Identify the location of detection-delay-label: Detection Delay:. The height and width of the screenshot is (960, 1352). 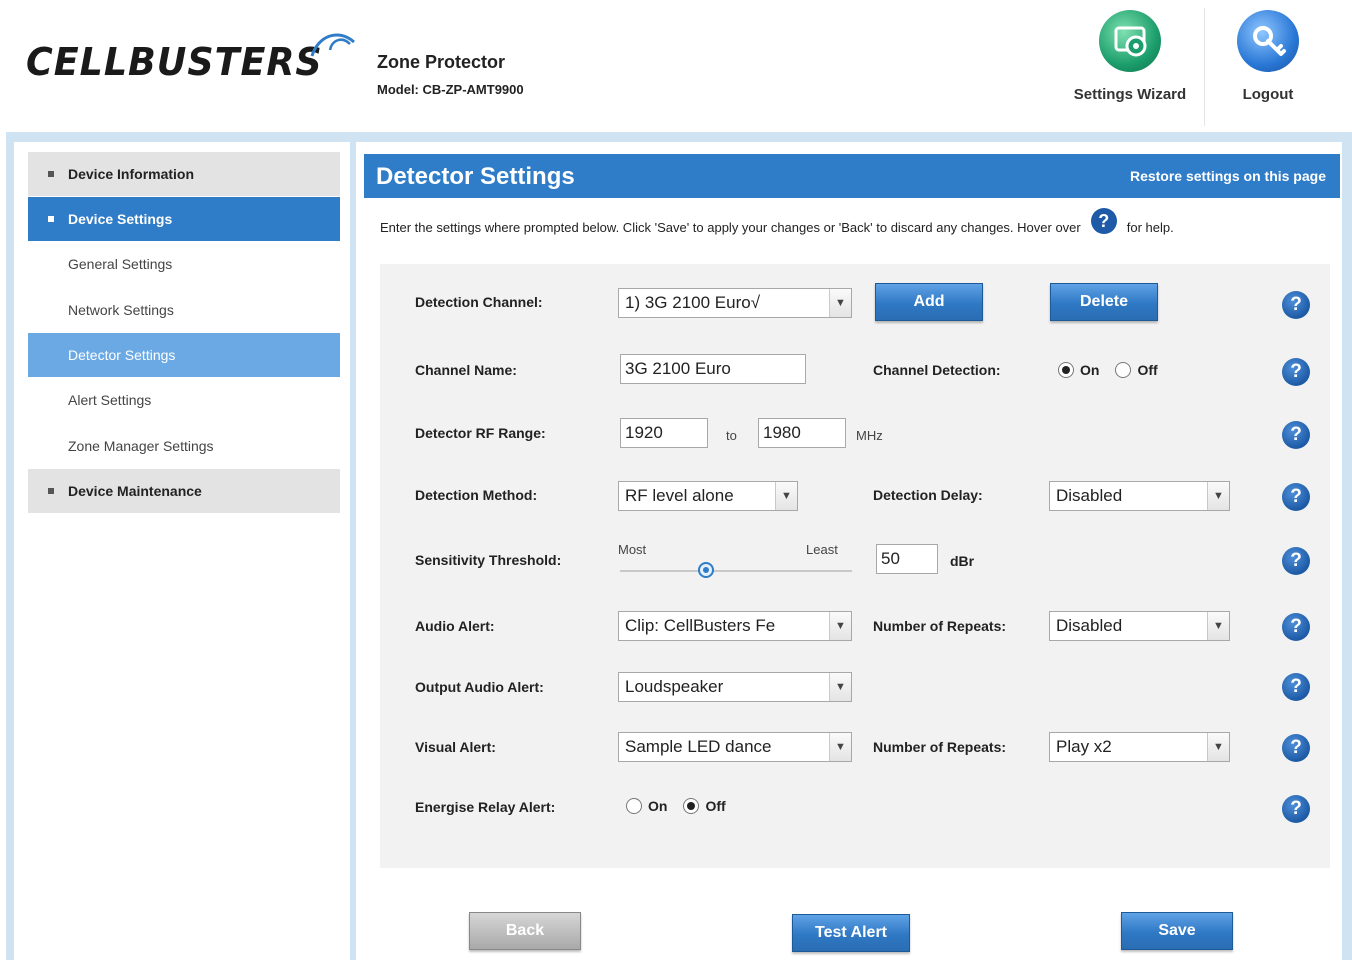
(928, 495).